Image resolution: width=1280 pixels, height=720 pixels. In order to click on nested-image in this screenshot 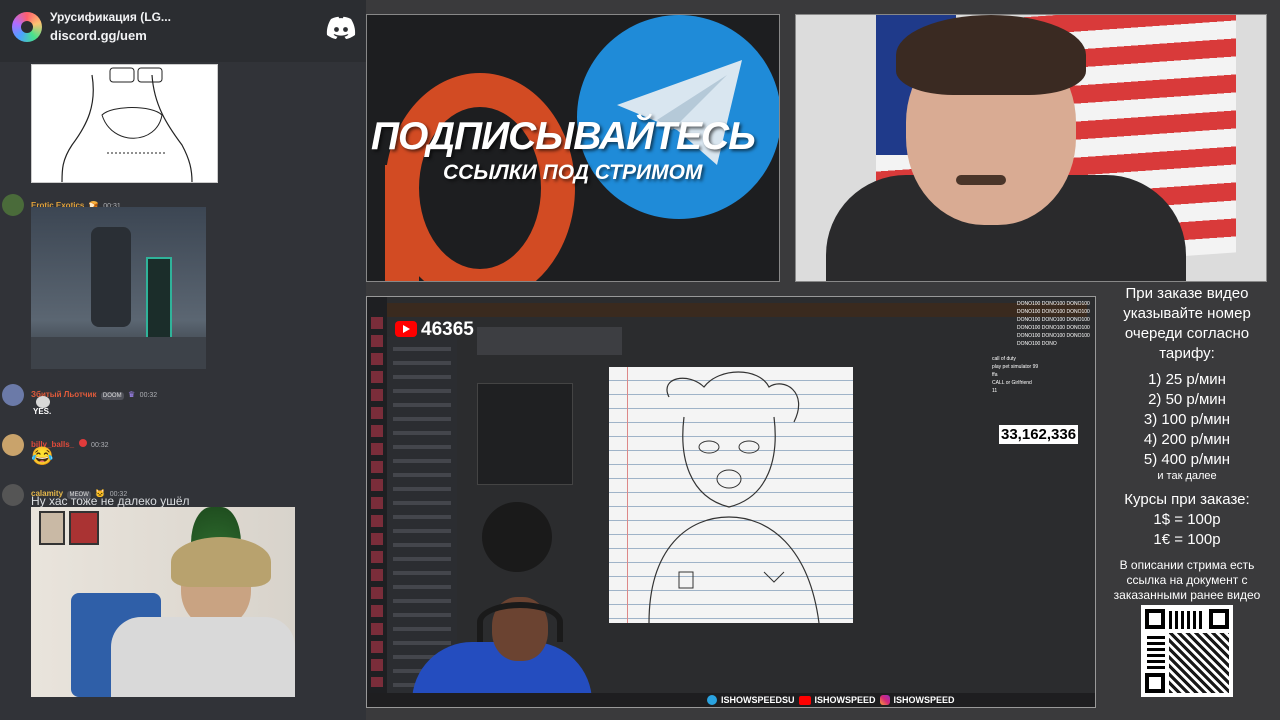, I will do `click(525, 434)`.